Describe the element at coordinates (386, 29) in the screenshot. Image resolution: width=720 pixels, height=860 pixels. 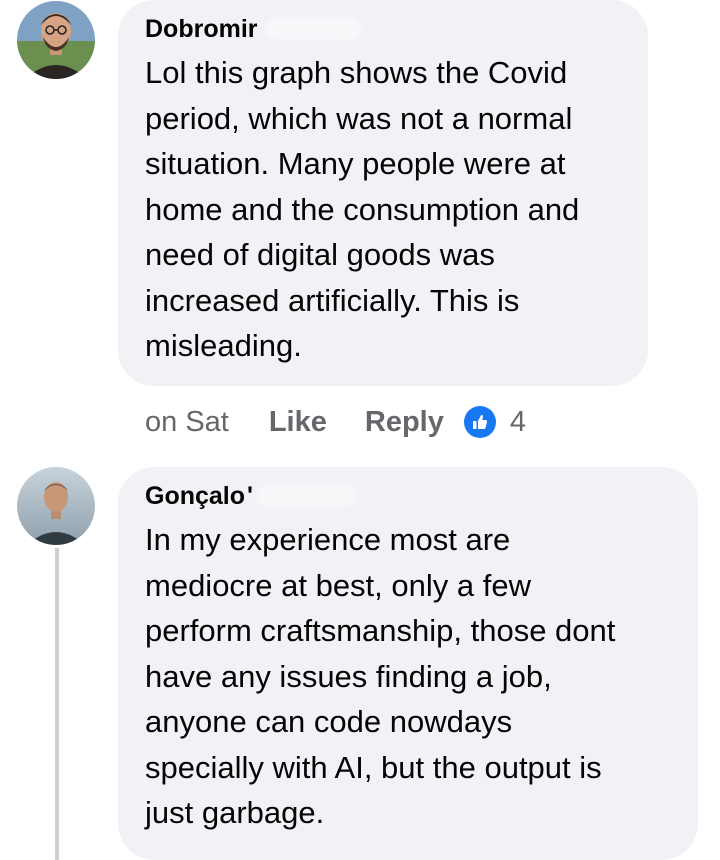
I see `comment-author: Dobromir` at that location.